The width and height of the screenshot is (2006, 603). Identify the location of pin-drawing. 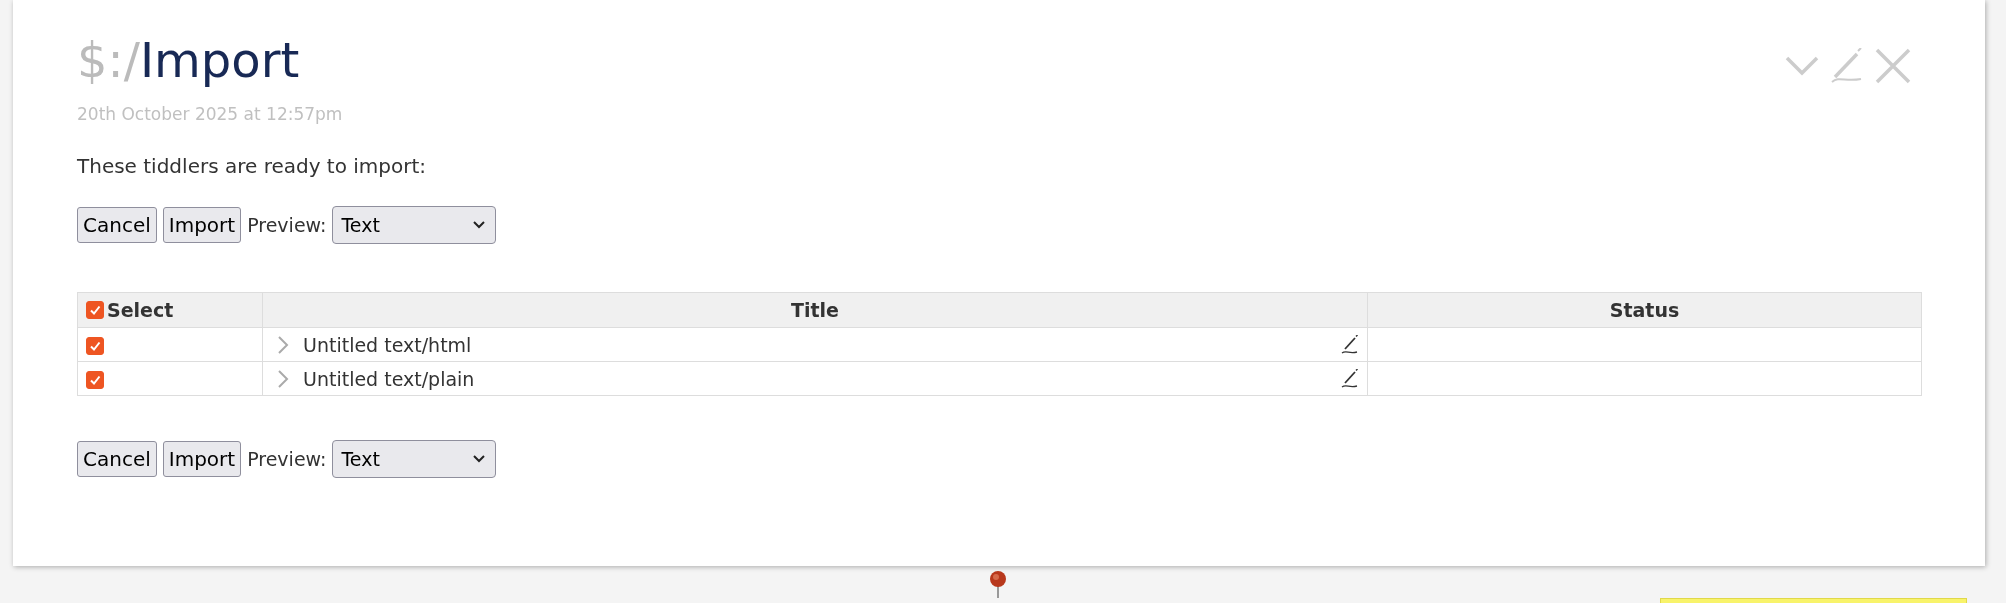
(998, 584).